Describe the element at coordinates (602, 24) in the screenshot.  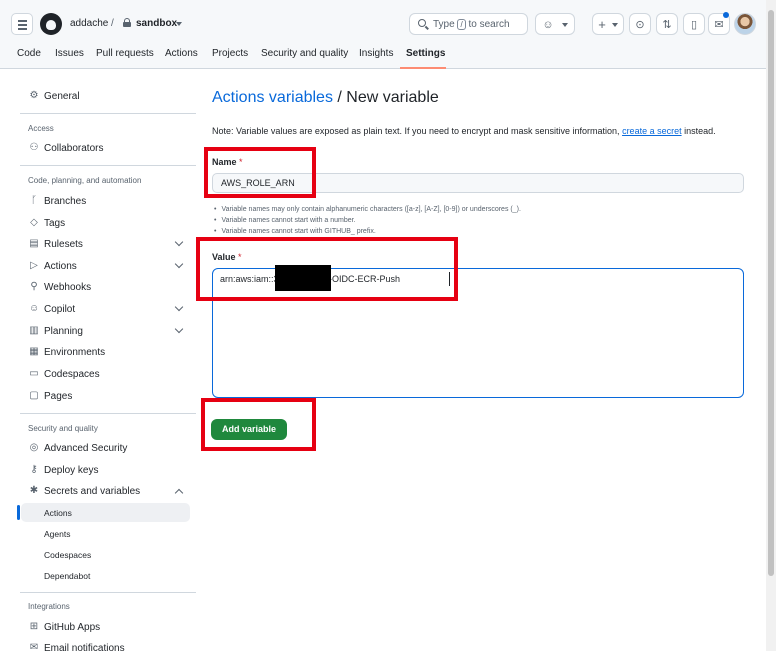
I see `plus-icon: +` at that location.